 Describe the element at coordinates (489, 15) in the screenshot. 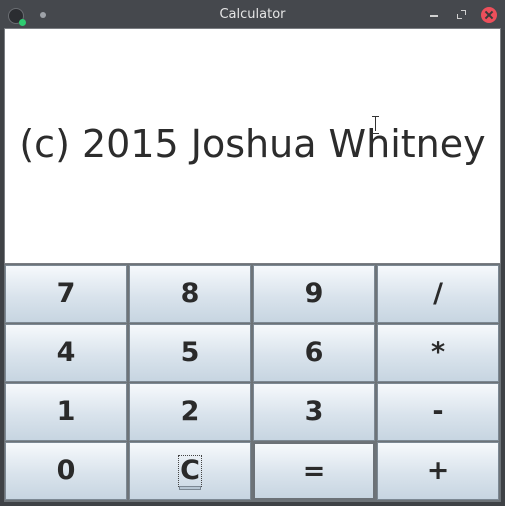

I see `close-button` at that location.